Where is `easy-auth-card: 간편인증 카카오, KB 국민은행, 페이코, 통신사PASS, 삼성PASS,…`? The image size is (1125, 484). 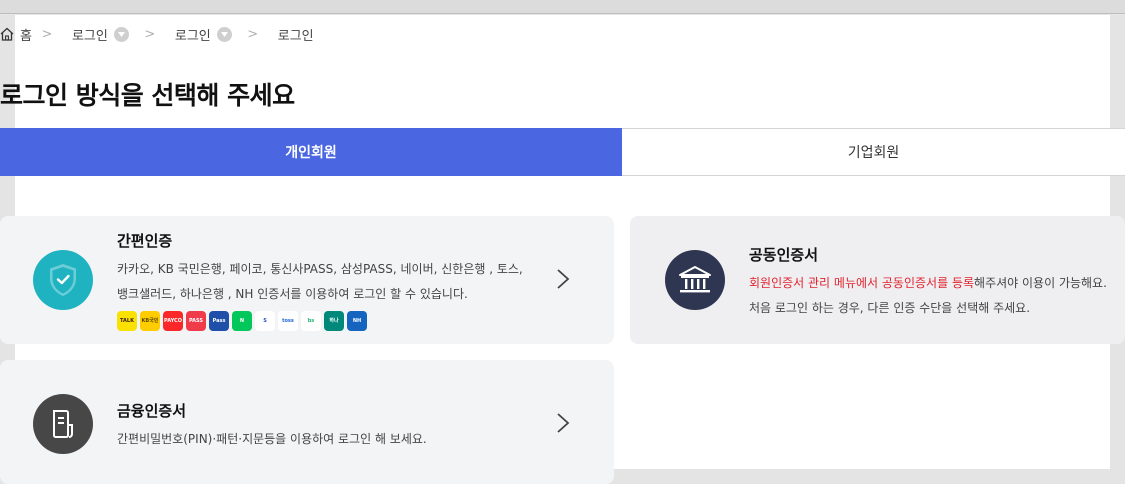
easy-auth-card: 간편인증 카카오, KB 국민은행, 페이코, 통신사PASS, 삼성PASS,… is located at coordinates (307, 280).